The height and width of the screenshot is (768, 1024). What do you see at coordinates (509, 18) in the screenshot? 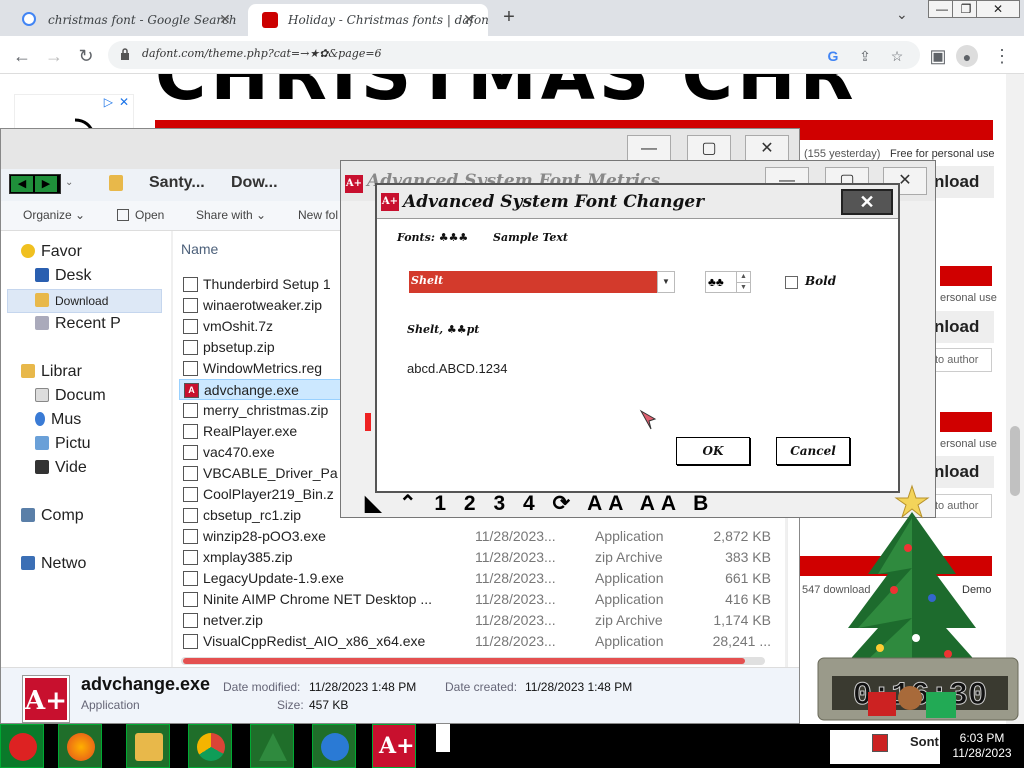
I see `new-tab-button: +` at bounding box center [509, 18].